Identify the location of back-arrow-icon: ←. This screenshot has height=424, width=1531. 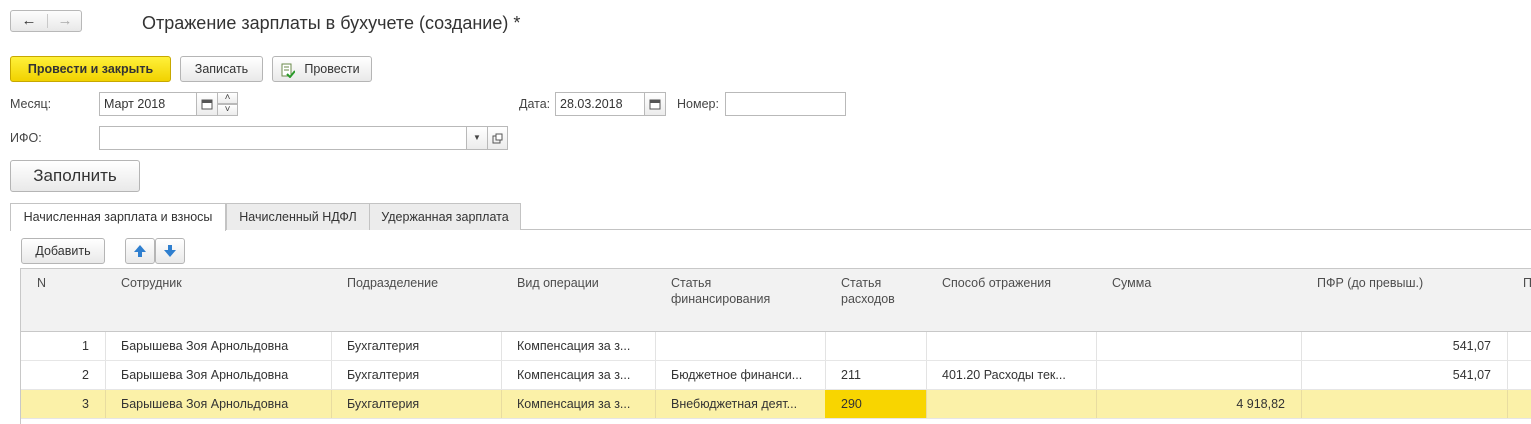
(29, 21).